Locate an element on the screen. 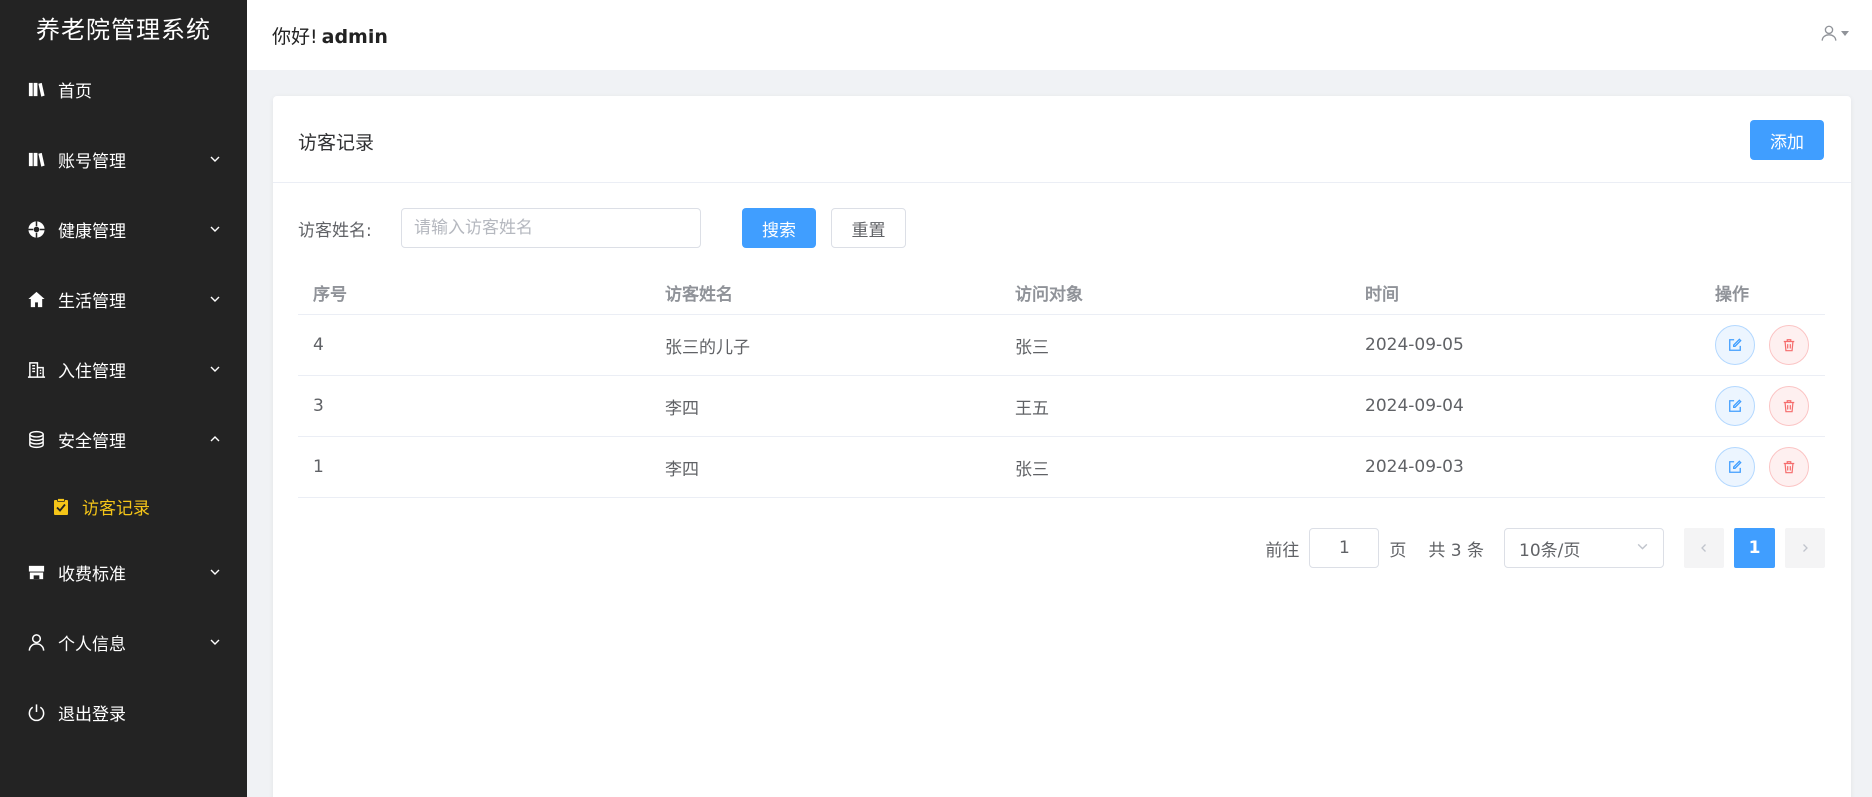 The height and width of the screenshot is (797, 1872). clipboard-check-icon is located at coordinates (61, 506).